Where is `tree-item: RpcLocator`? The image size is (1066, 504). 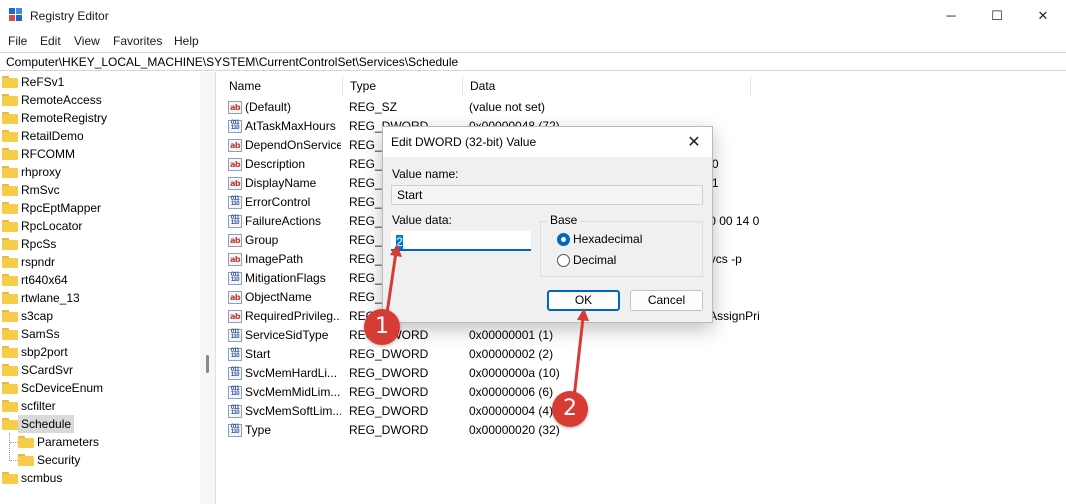
tree-item: RpcLocator is located at coordinates (99, 226).